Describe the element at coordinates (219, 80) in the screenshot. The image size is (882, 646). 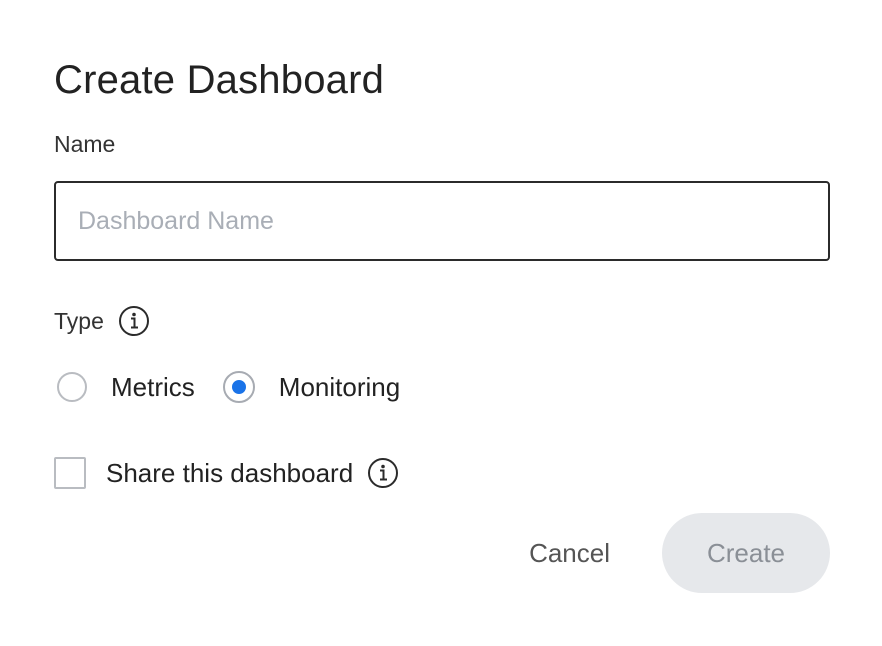
I see `dialog-title: Create Dashboard` at that location.